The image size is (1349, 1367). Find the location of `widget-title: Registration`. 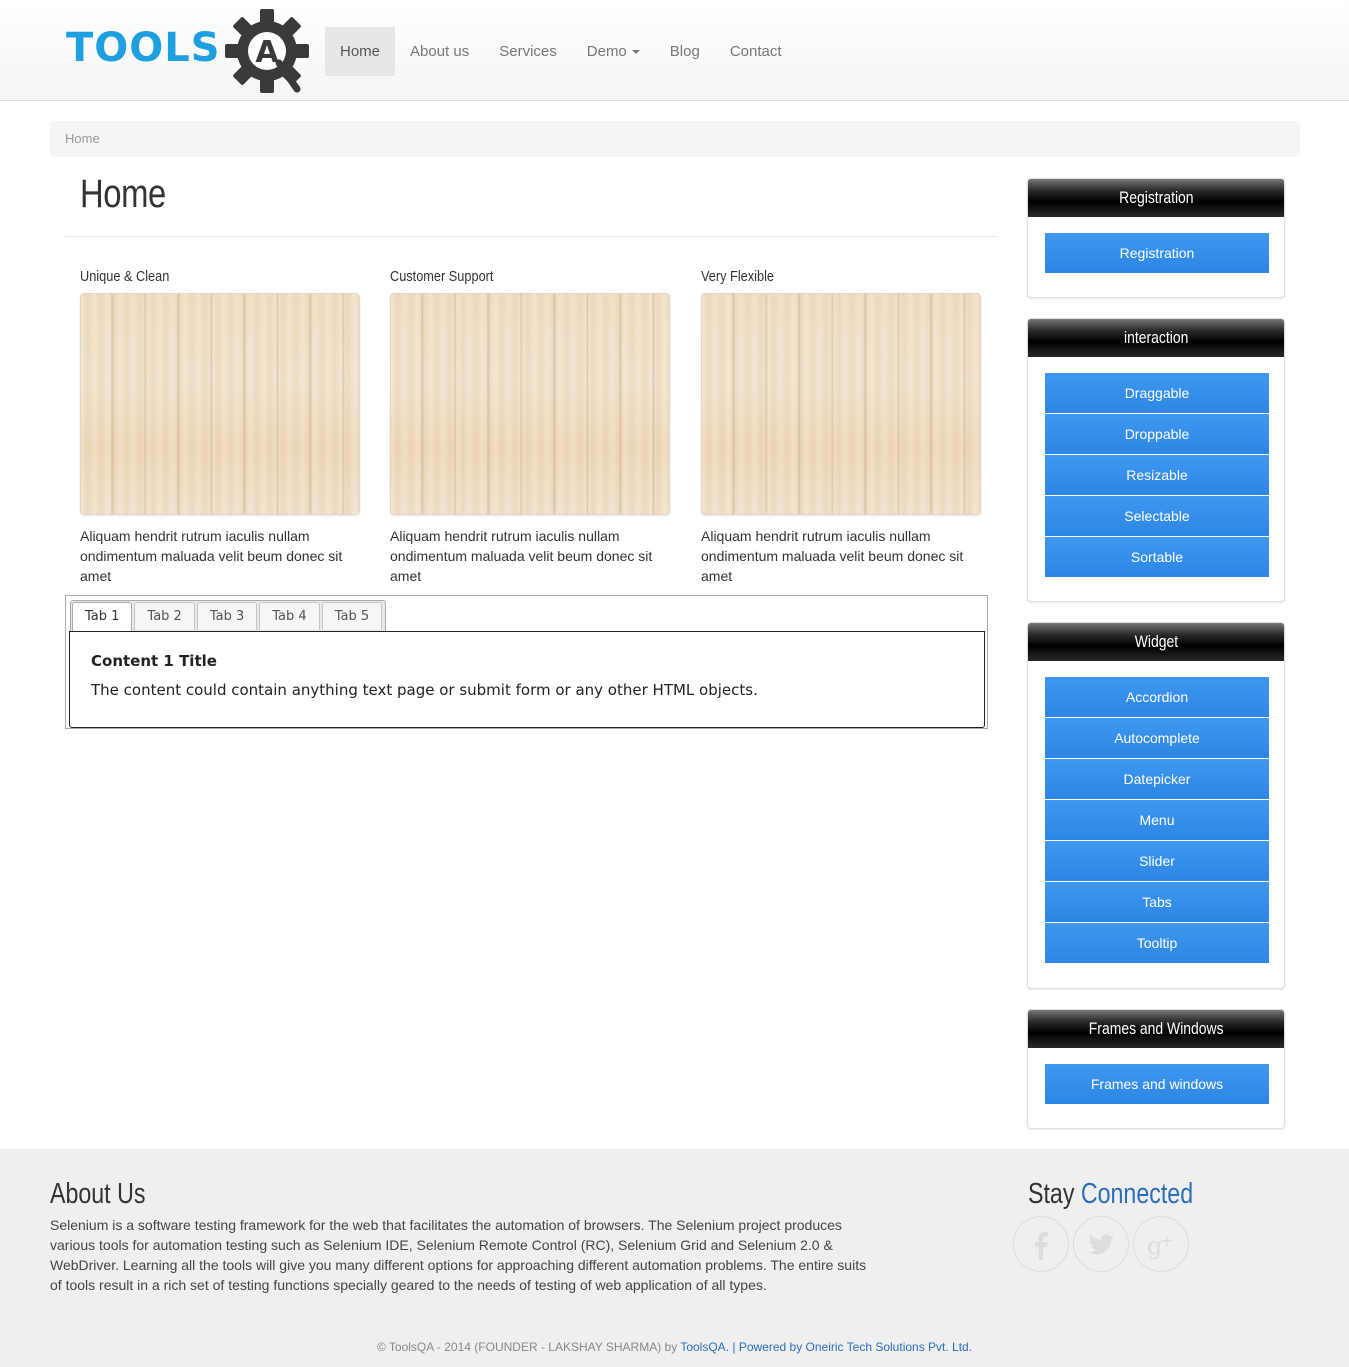

widget-title: Registration is located at coordinates (1156, 197).